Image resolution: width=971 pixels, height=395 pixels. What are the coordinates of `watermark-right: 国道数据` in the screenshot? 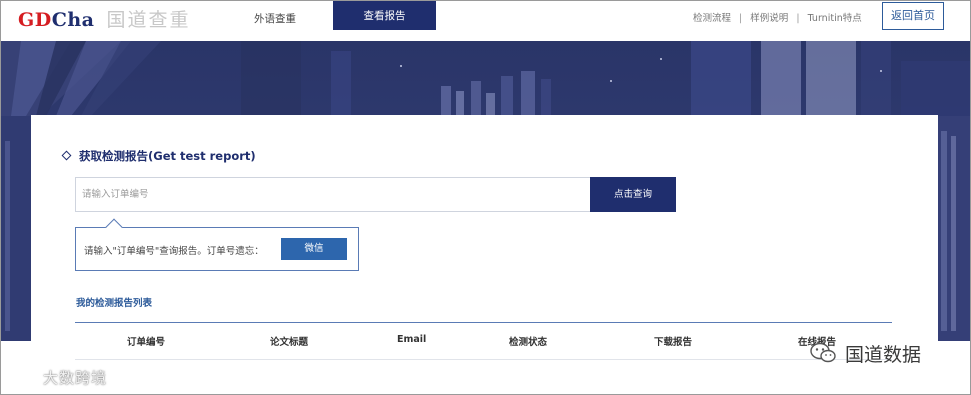 It's located at (865, 353).